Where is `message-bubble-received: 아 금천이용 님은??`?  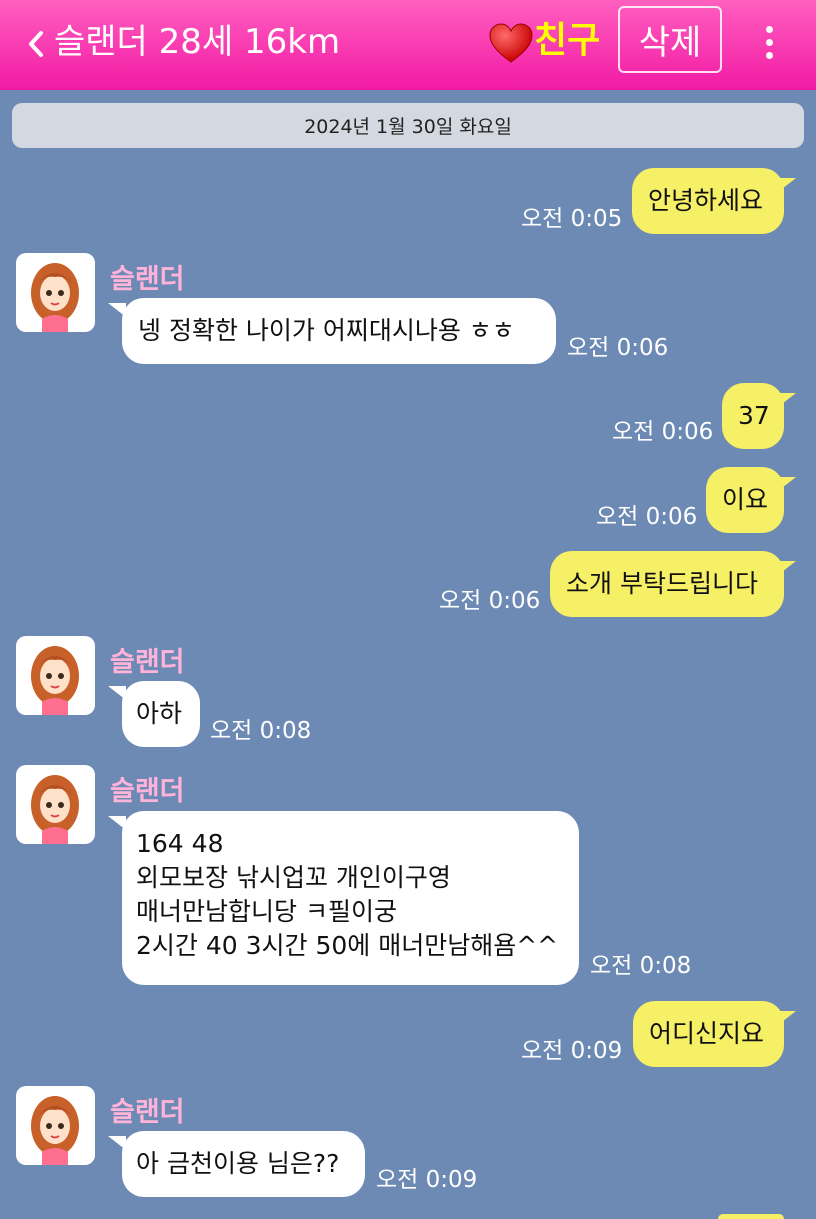
message-bubble-received: 아 금천이용 님은?? is located at coordinates (243, 1164).